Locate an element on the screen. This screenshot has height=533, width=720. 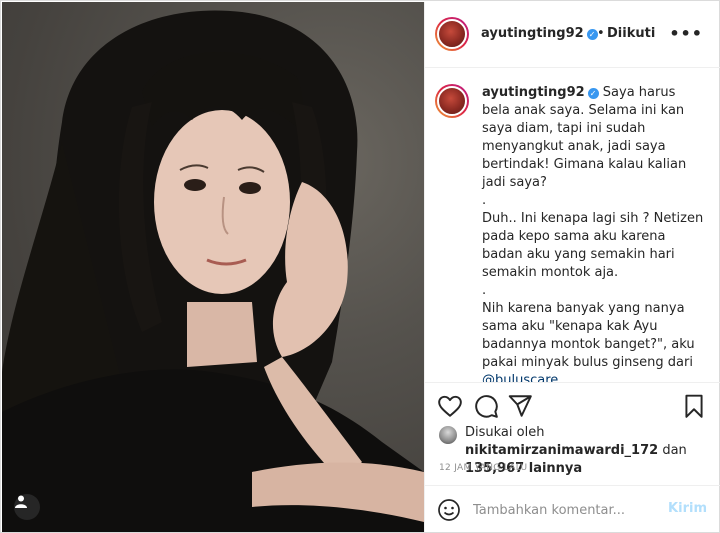
post-comment-button: Kirim is located at coordinates (687, 508).